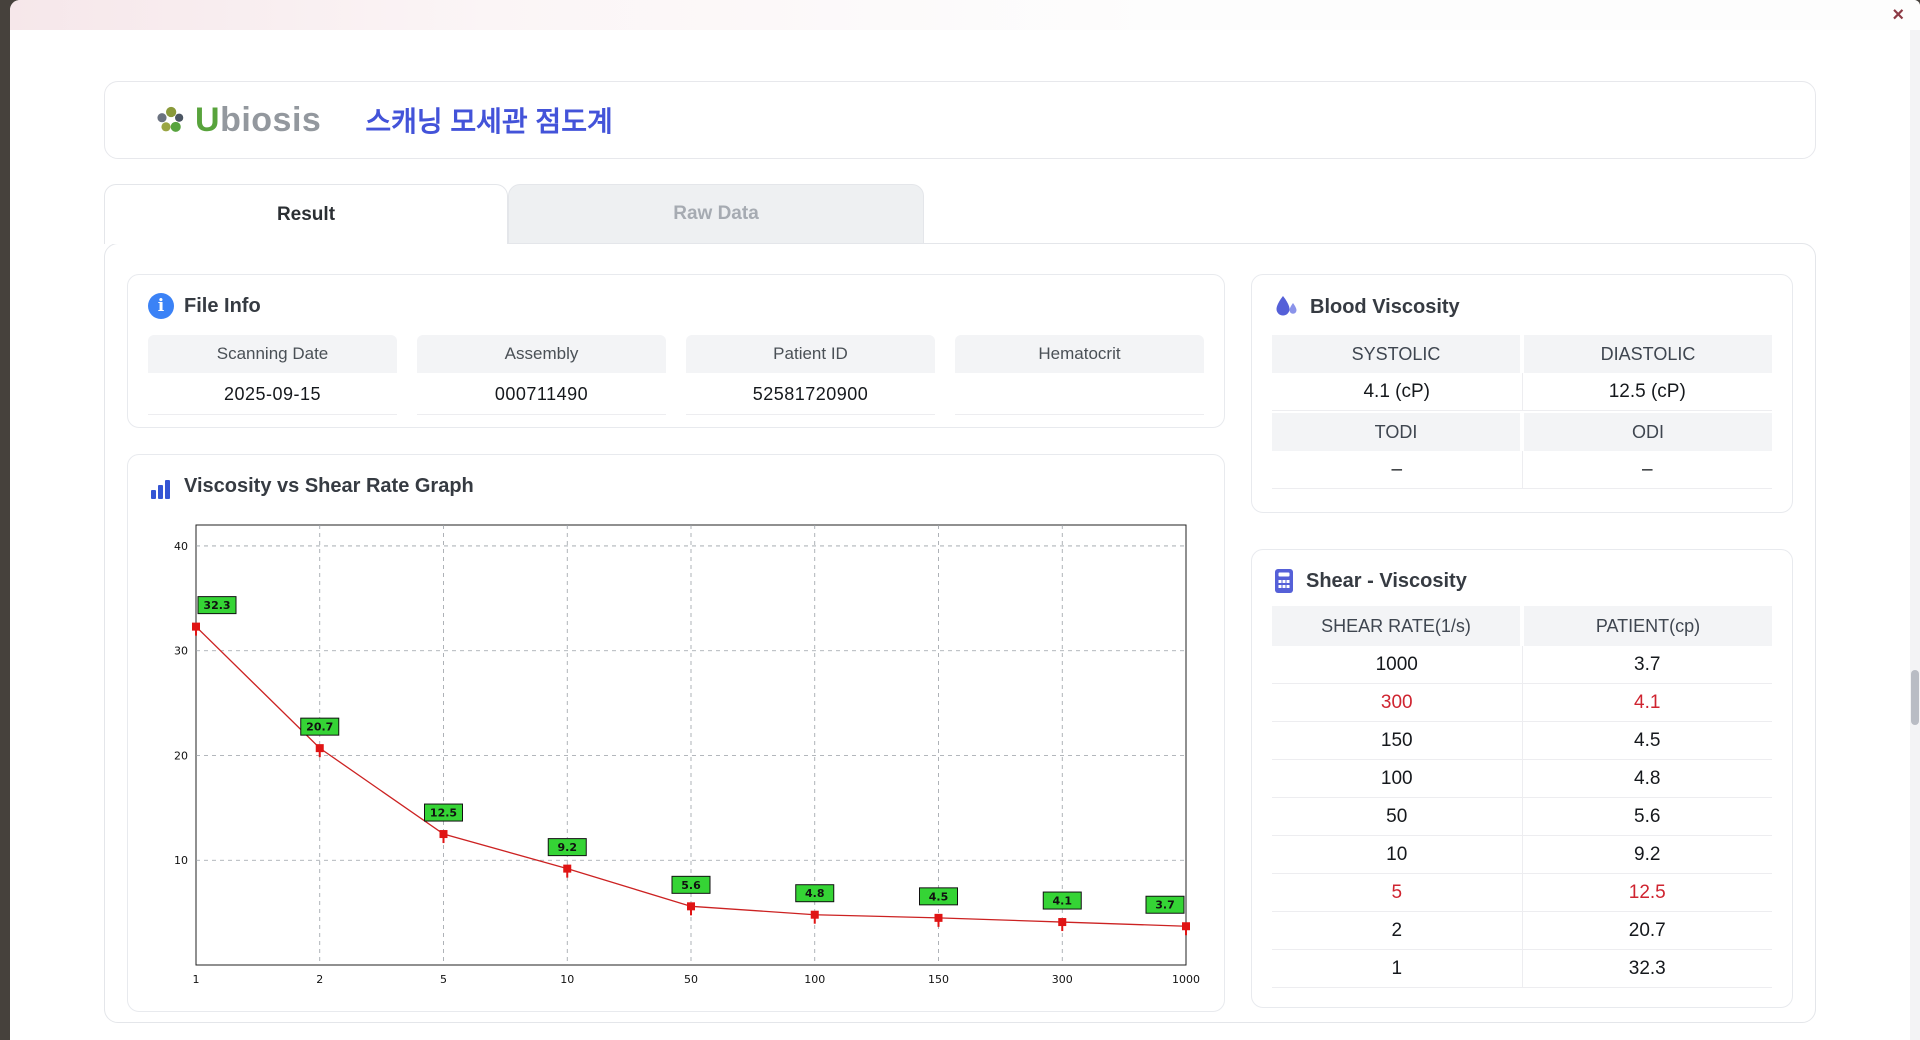 Image resolution: width=1920 pixels, height=1040 pixels. Describe the element at coordinates (443, 979) in the screenshot. I see `svg-text: 5` at that location.